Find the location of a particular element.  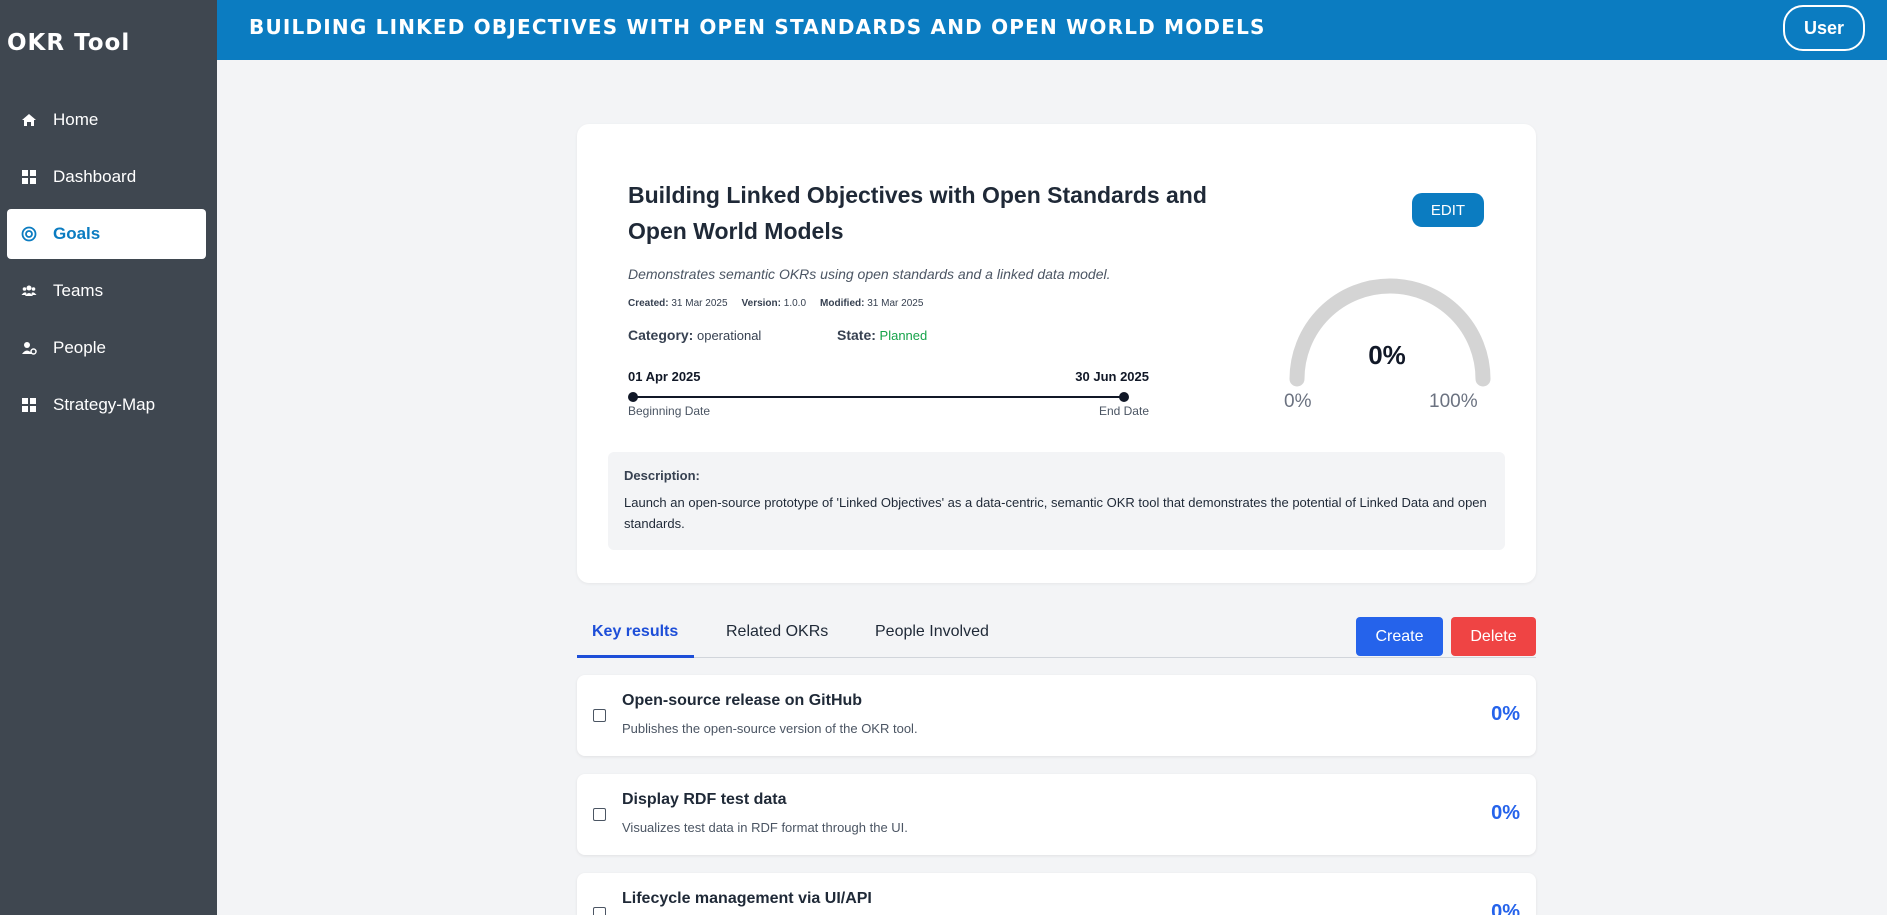

sidebar-item-dashboard: Dashboard is located at coordinates (106, 177).